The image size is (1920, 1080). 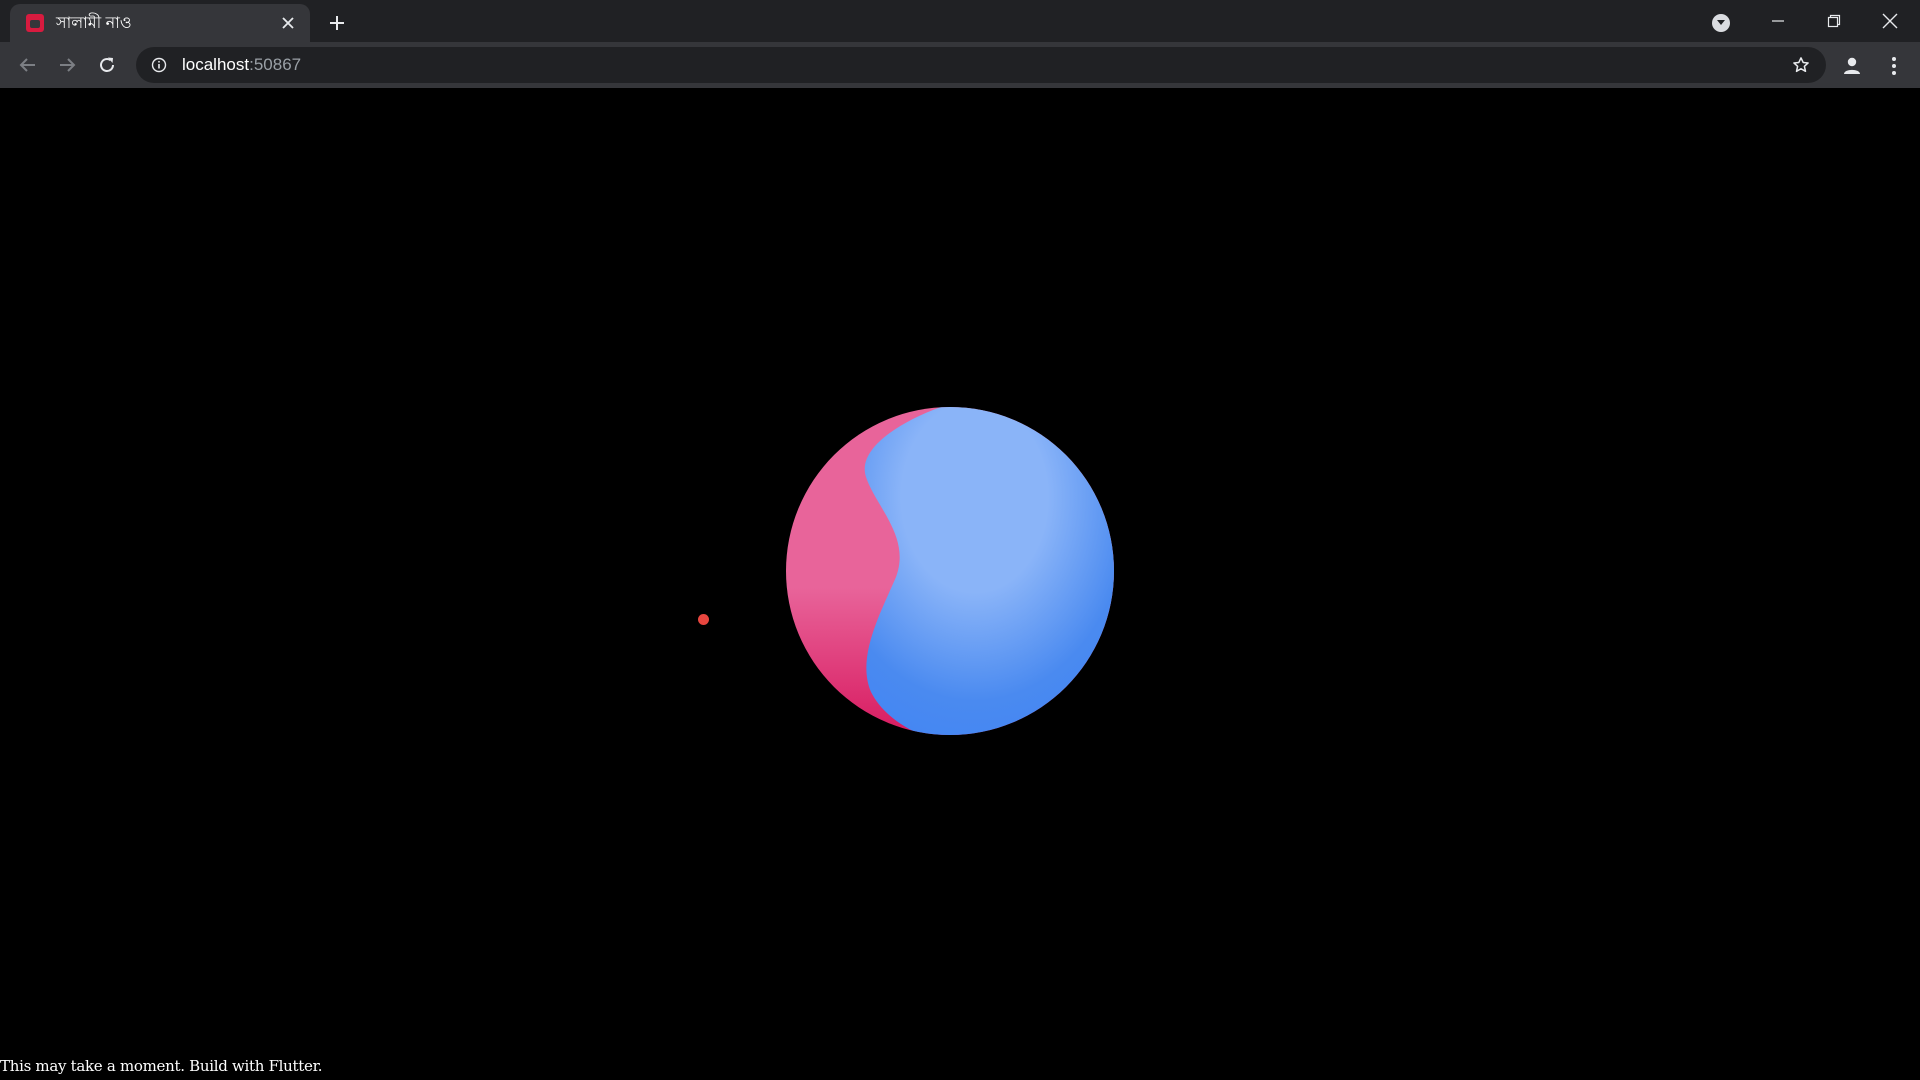 What do you see at coordinates (989, 571) in the screenshot?
I see `loader-blue-wave` at bounding box center [989, 571].